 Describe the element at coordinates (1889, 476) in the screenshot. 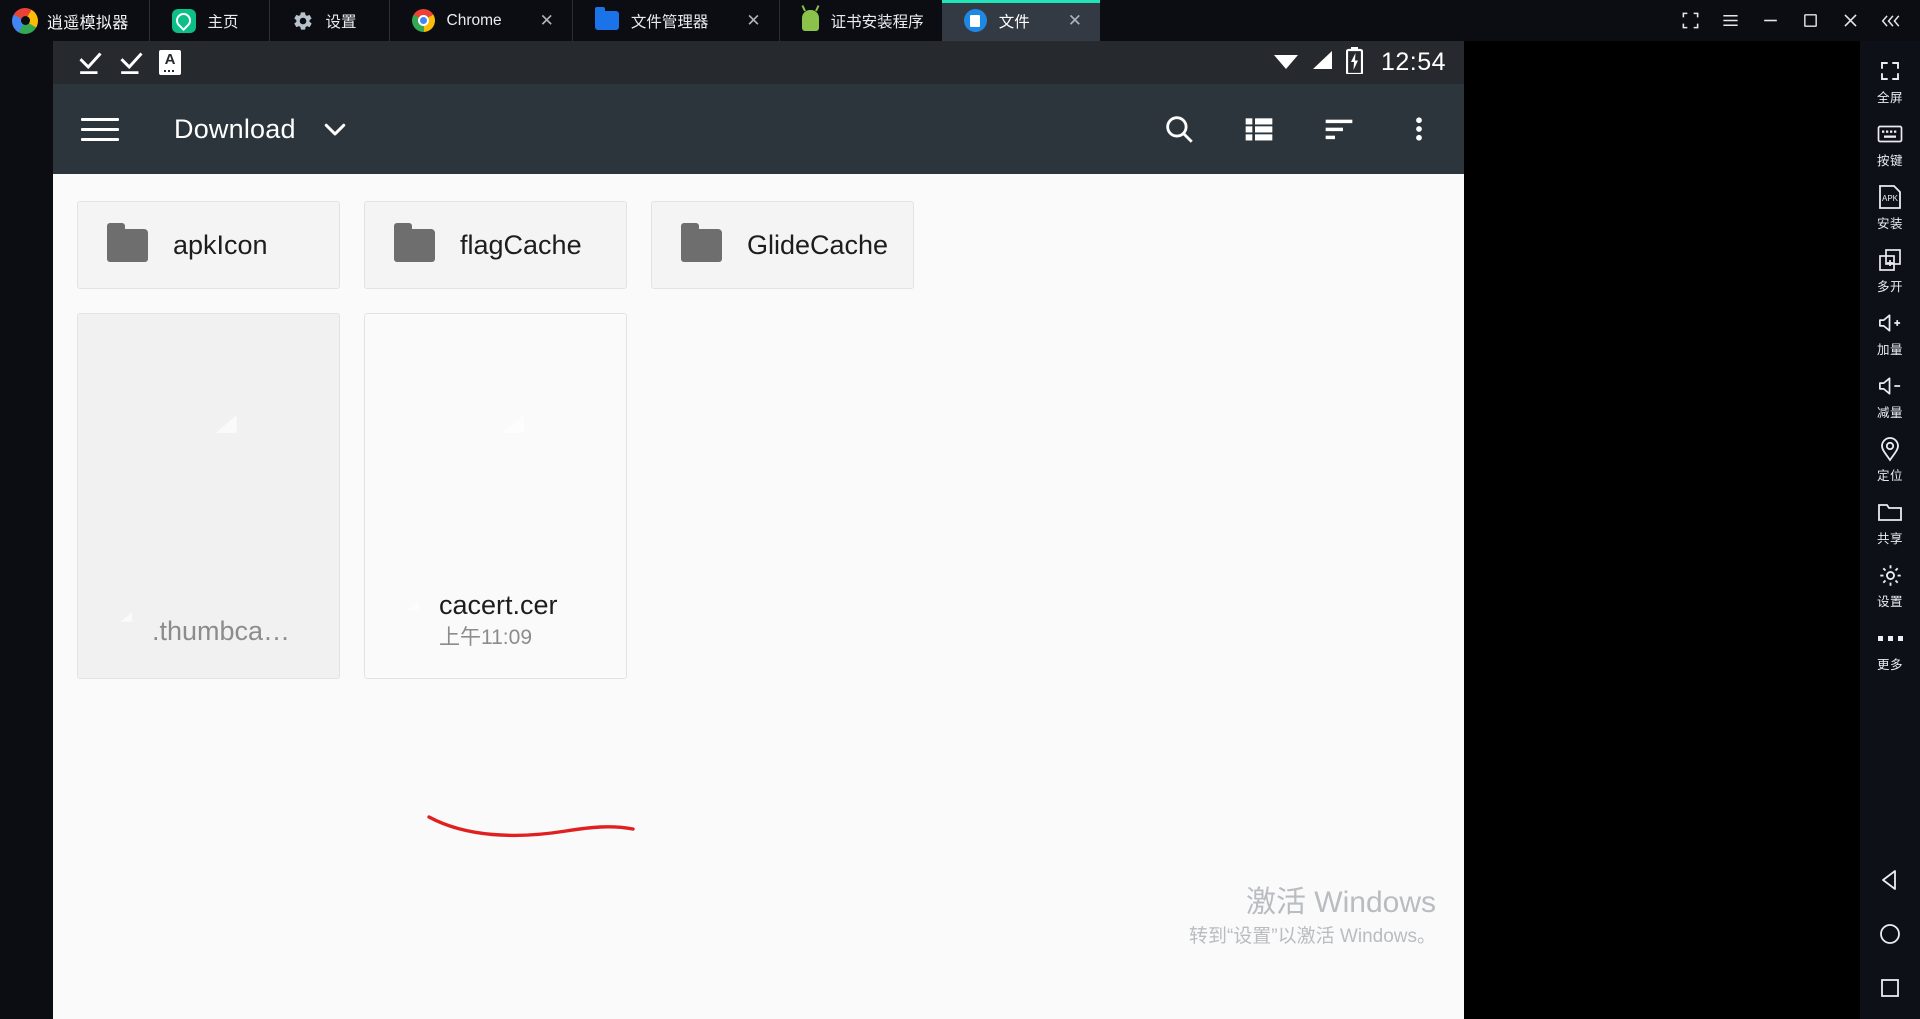

I see `sidebar-item-label: 定位` at that location.